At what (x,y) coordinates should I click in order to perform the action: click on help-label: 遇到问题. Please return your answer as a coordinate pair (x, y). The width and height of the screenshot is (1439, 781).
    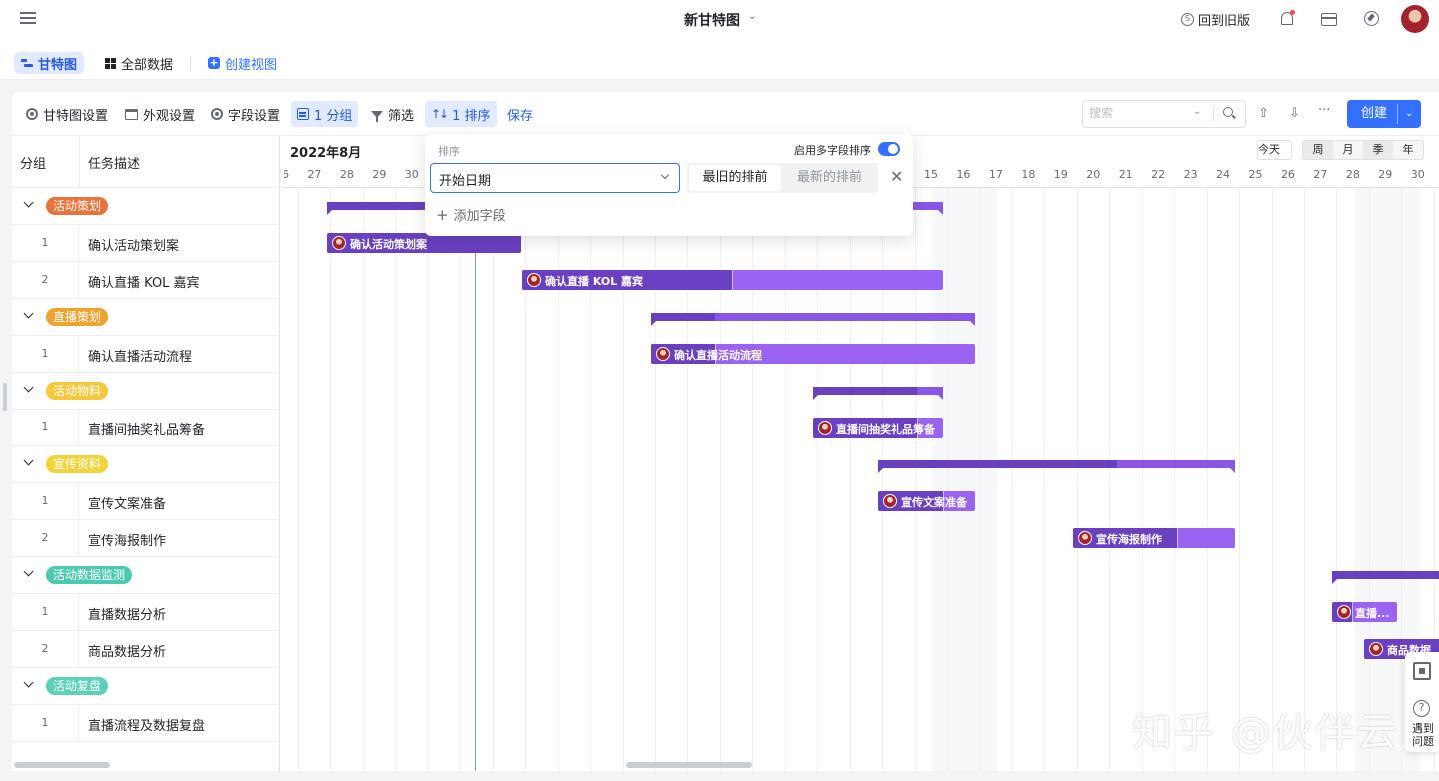
    Looking at the image, I should click on (1423, 735).